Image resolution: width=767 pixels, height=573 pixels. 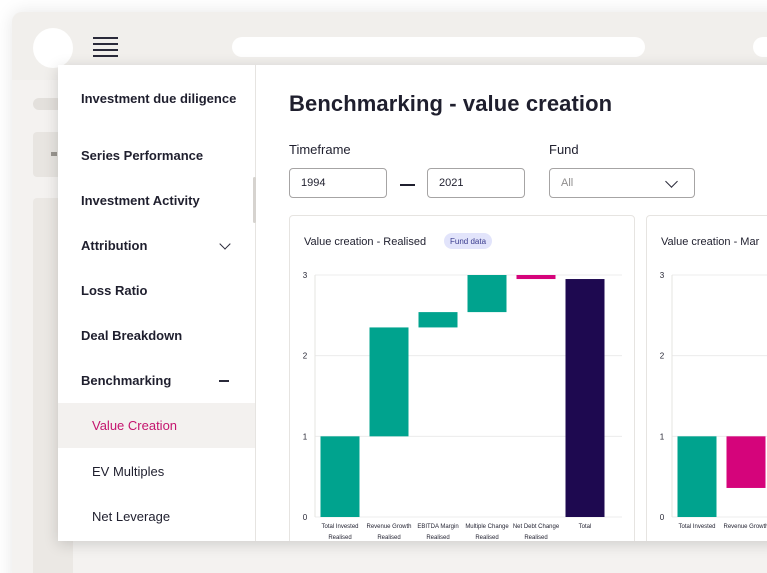 What do you see at coordinates (135, 425) in the screenshot?
I see `sidebar-item-label: Value Creation` at bounding box center [135, 425].